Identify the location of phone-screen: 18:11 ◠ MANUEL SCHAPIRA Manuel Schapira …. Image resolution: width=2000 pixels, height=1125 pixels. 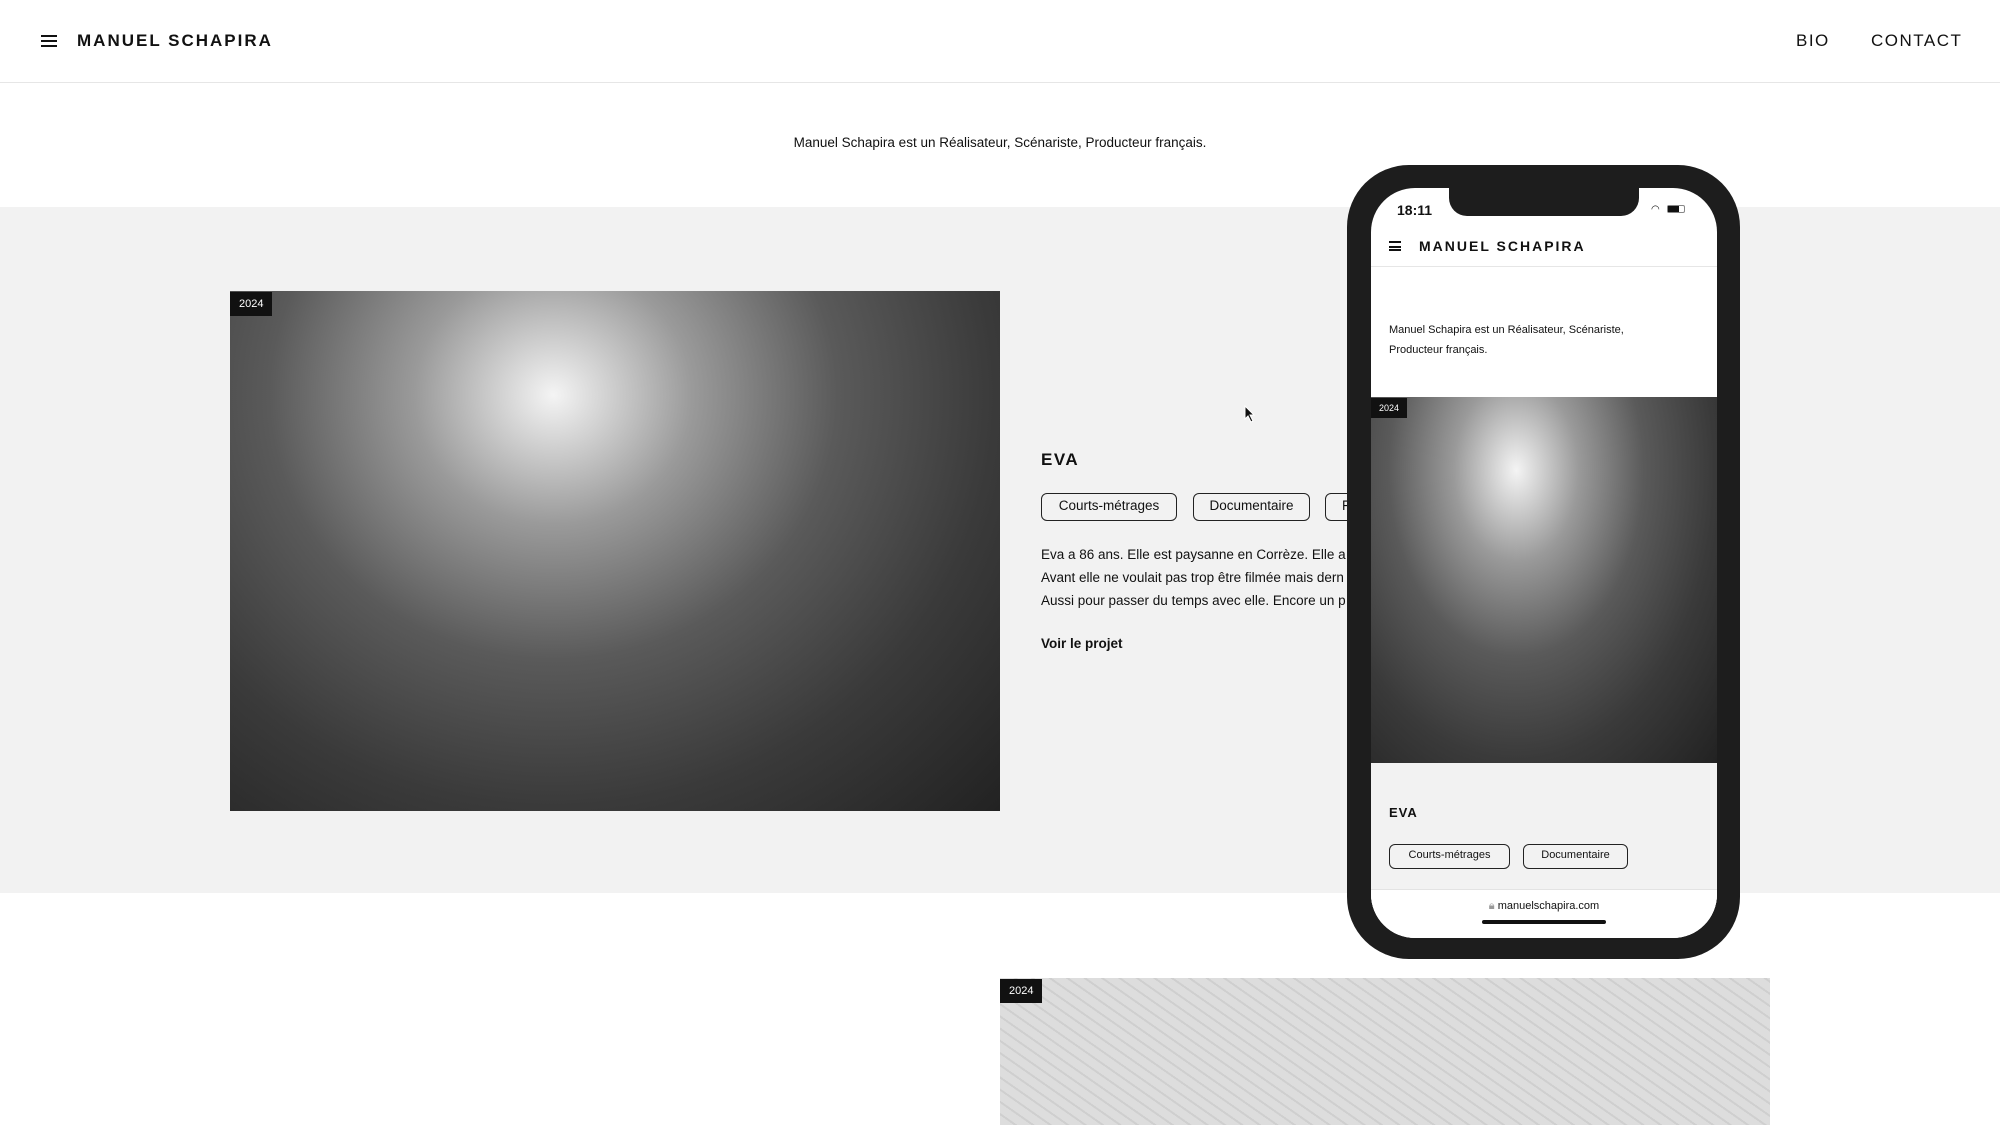
(1544, 563).